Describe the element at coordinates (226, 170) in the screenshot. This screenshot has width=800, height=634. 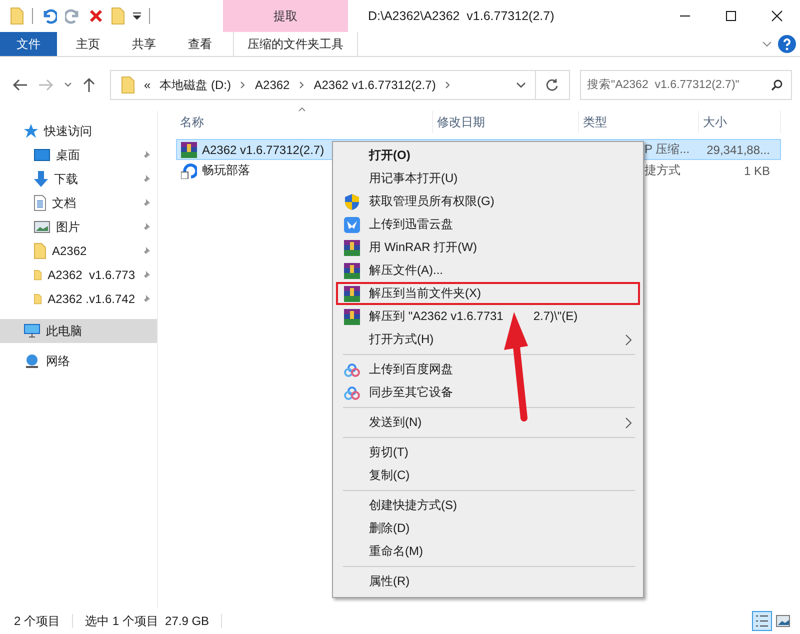
I see `file-name: 畅玩部落` at that location.